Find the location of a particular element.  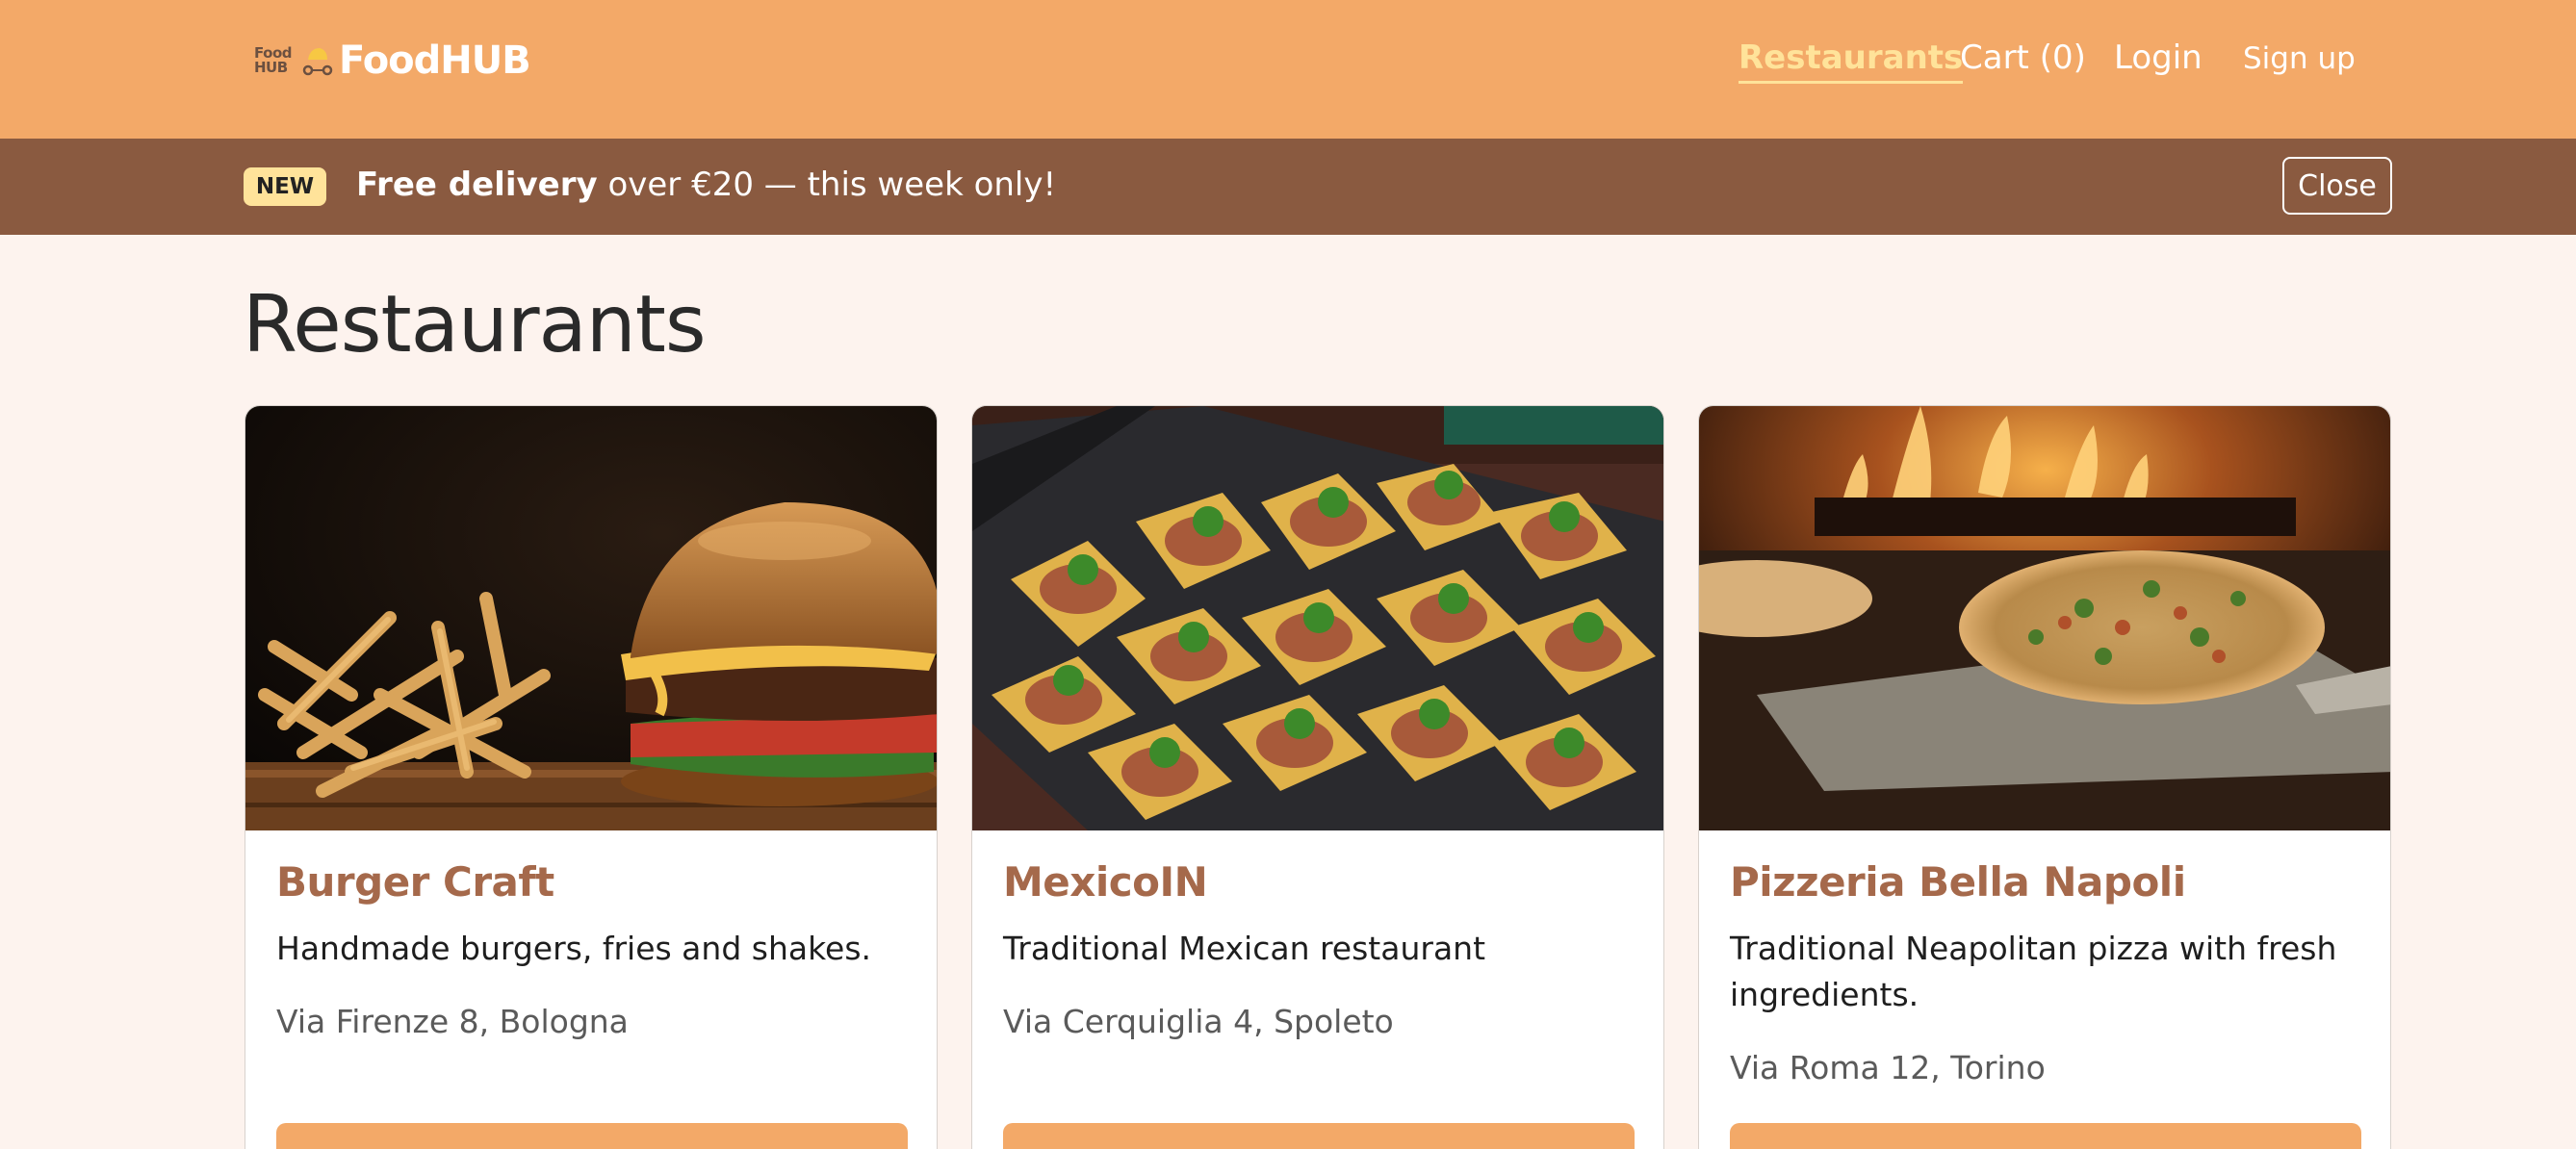

brand-name: FoodHUB is located at coordinates (435, 61).